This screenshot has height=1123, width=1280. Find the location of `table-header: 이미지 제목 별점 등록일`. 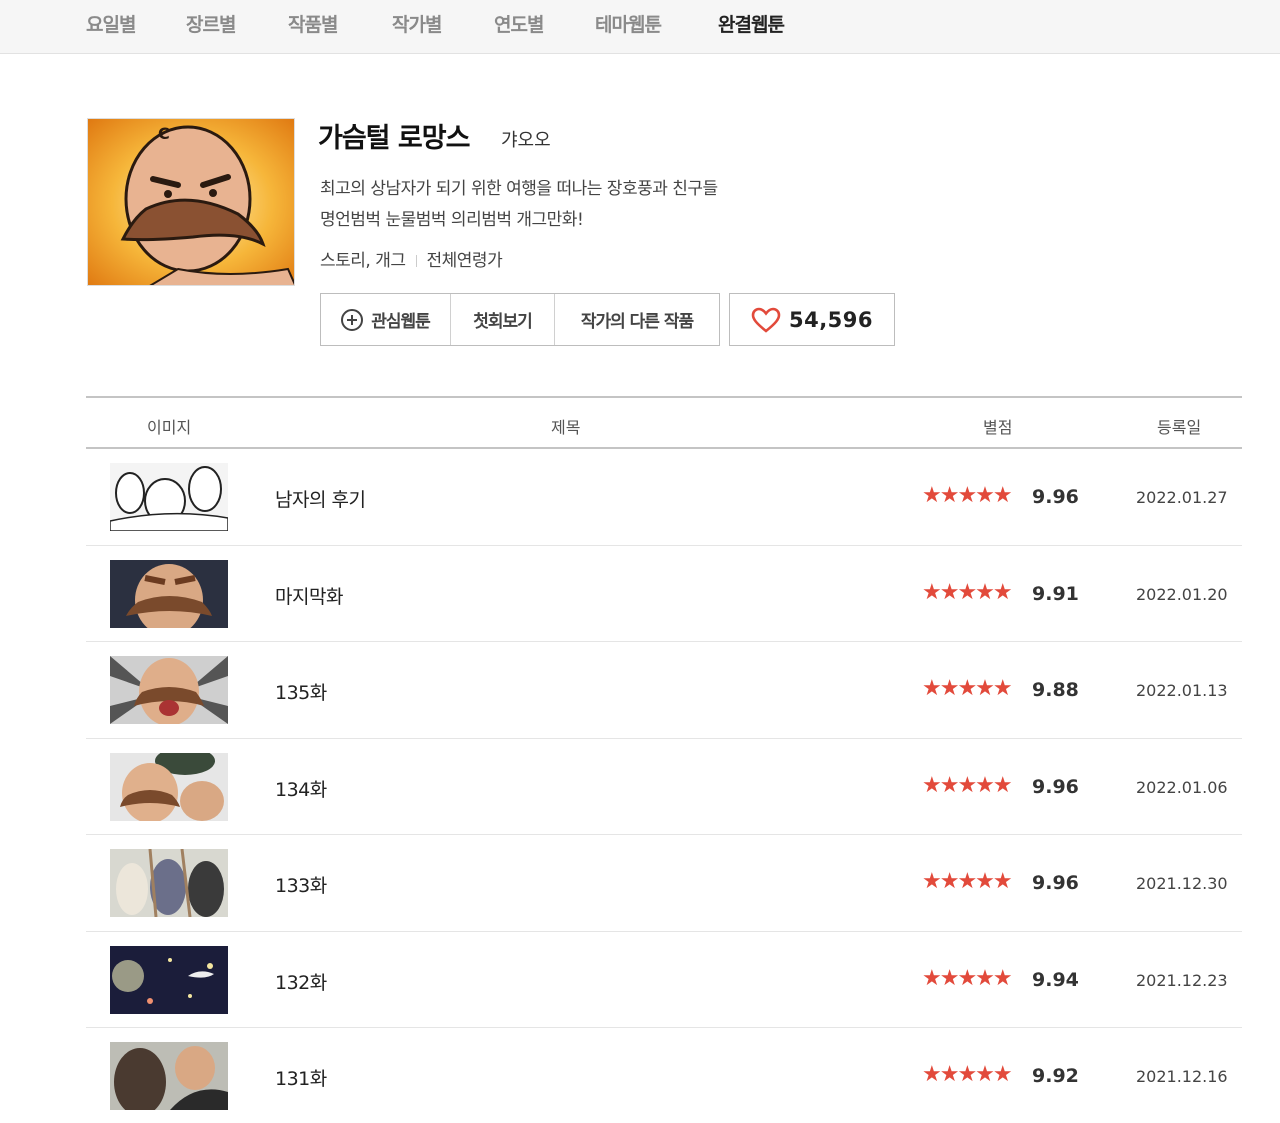

table-header: 이미지 제목 별점 등록일 is located at coordinates (664, 422).